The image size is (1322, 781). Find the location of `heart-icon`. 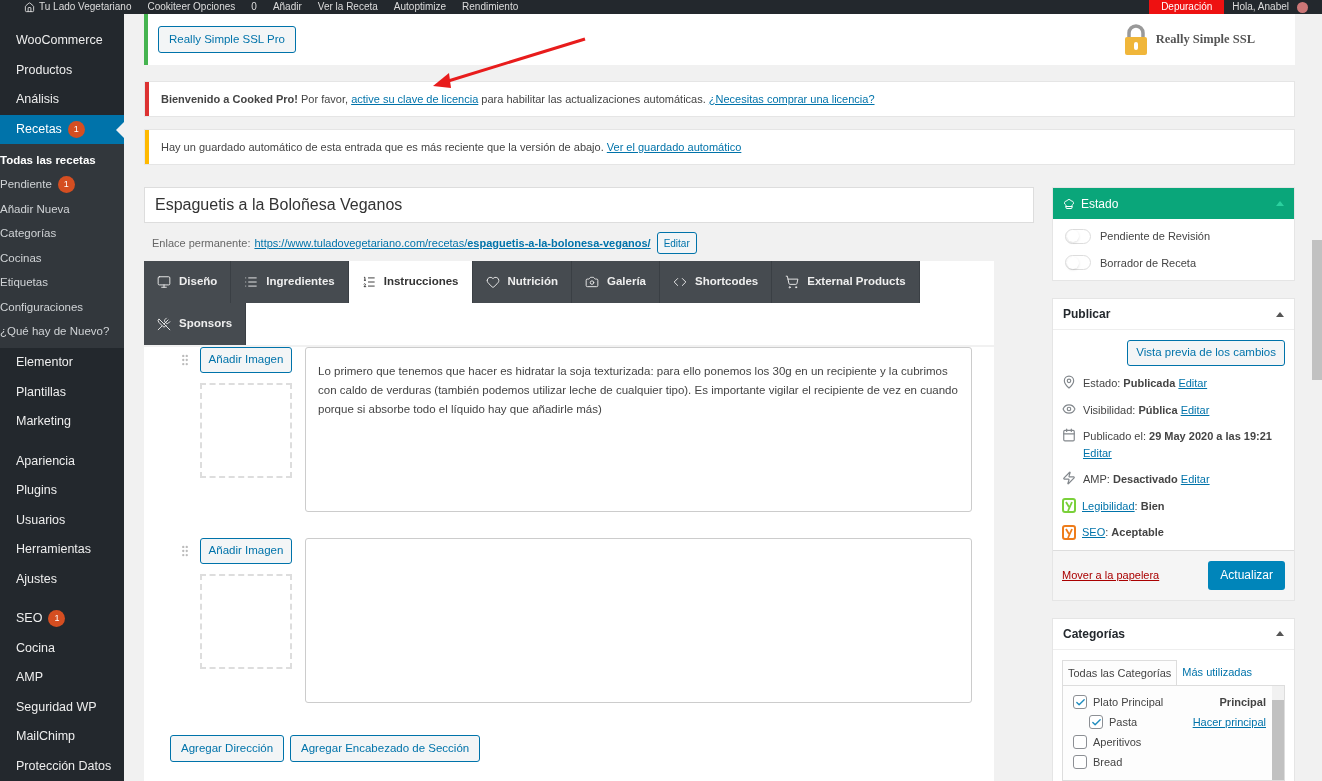

heart-icon is located at coordinates (492, 282).